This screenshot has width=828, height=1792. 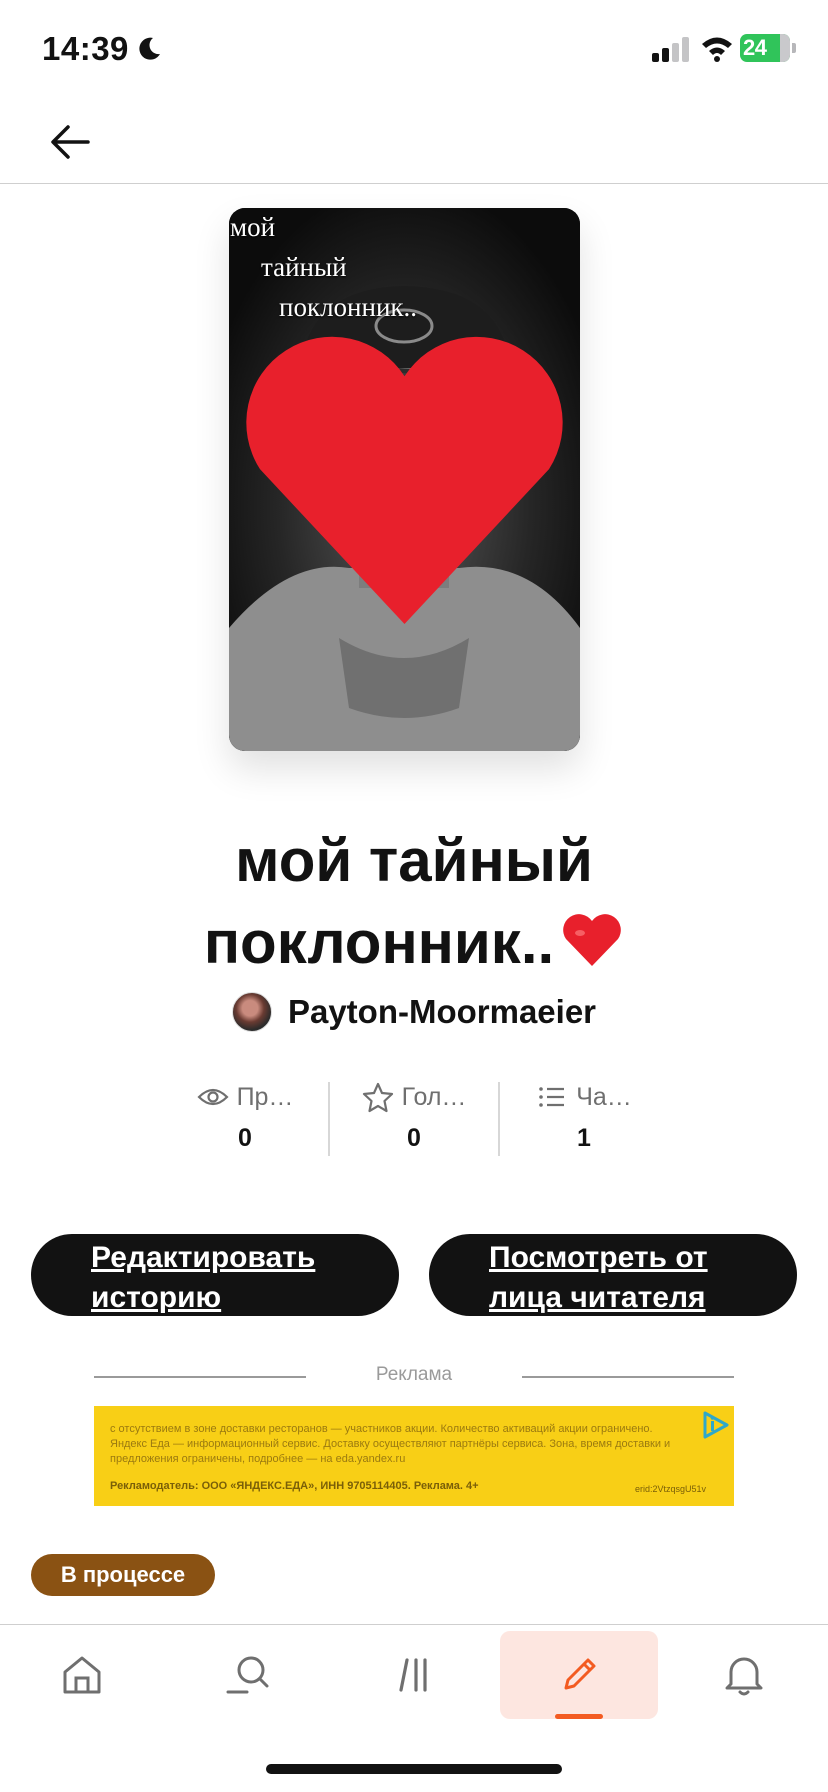 I want to click on list-icon, so click(x=552, y=1097).